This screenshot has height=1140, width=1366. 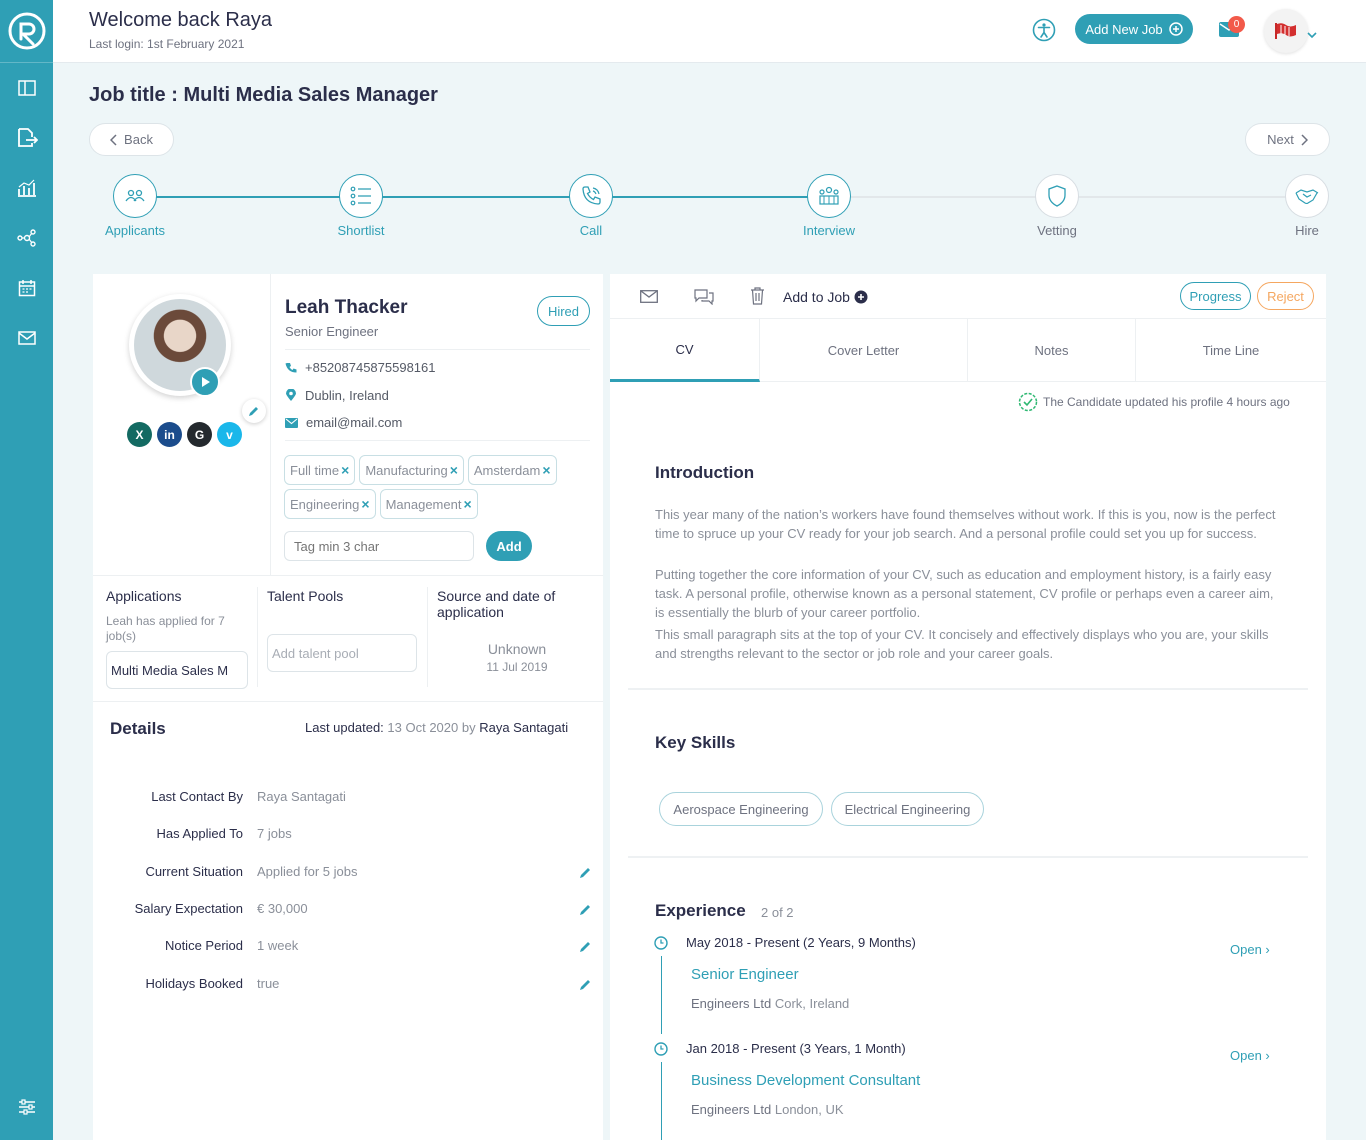 I want to click on detail-row: Current Situation Applied for 5 jobs, so click(x=348, y=874).